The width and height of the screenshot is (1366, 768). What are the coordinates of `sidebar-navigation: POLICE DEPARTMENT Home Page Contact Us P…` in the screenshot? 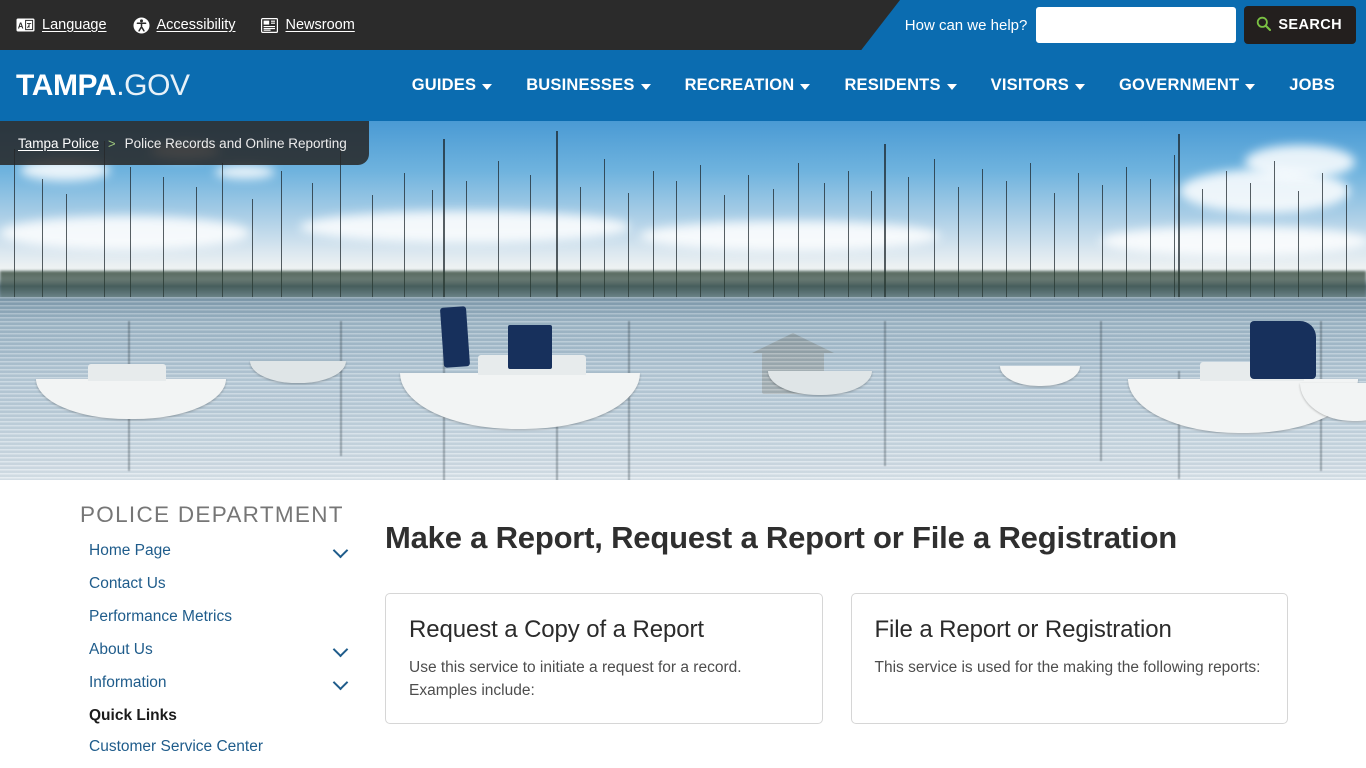 It's located at (190, 631).